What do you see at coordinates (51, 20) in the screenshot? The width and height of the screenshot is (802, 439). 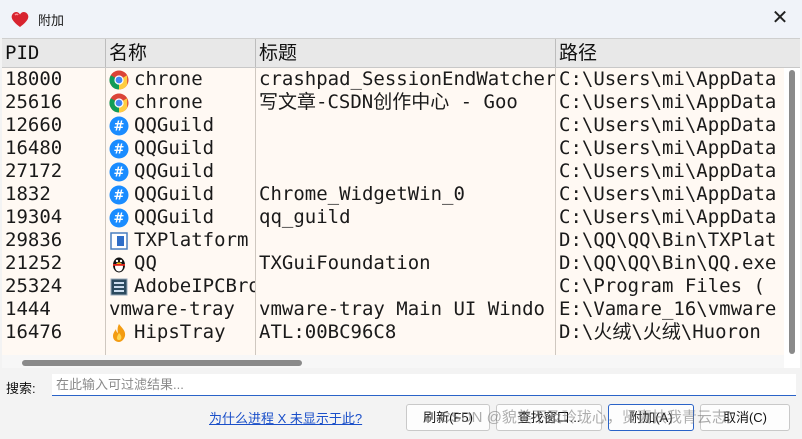 I see `window-title: 附加` at bounding box center [51, 20].